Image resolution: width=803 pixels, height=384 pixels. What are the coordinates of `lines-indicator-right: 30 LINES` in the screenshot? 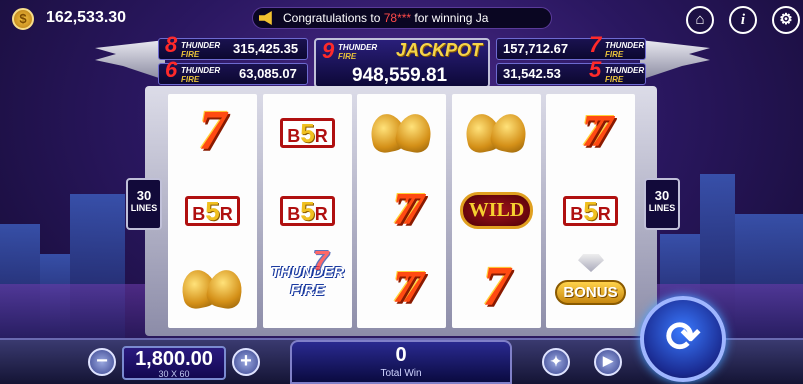 It's located at (662, 204).